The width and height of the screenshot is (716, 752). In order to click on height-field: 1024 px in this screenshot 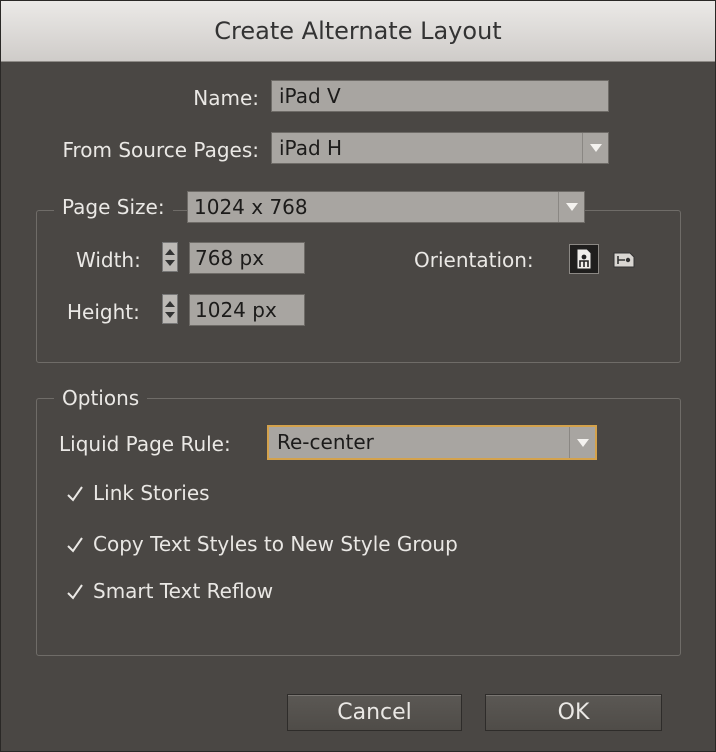, I will do `click(247, 310)`.